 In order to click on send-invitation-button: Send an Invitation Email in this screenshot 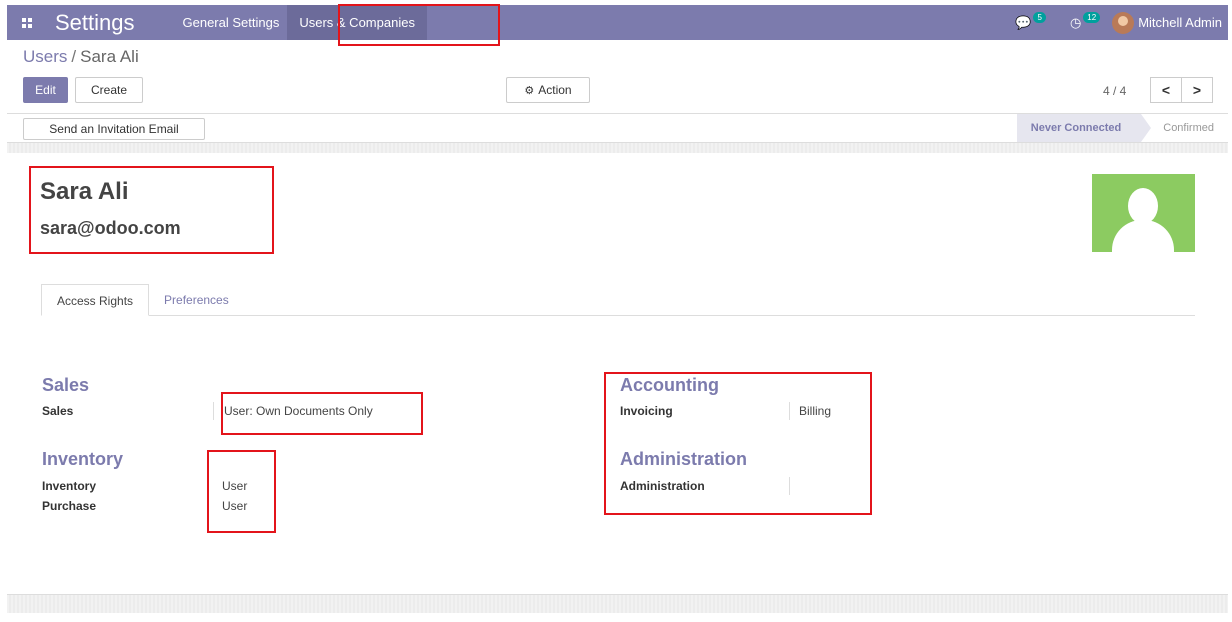, I will do `click(114, 129)`.